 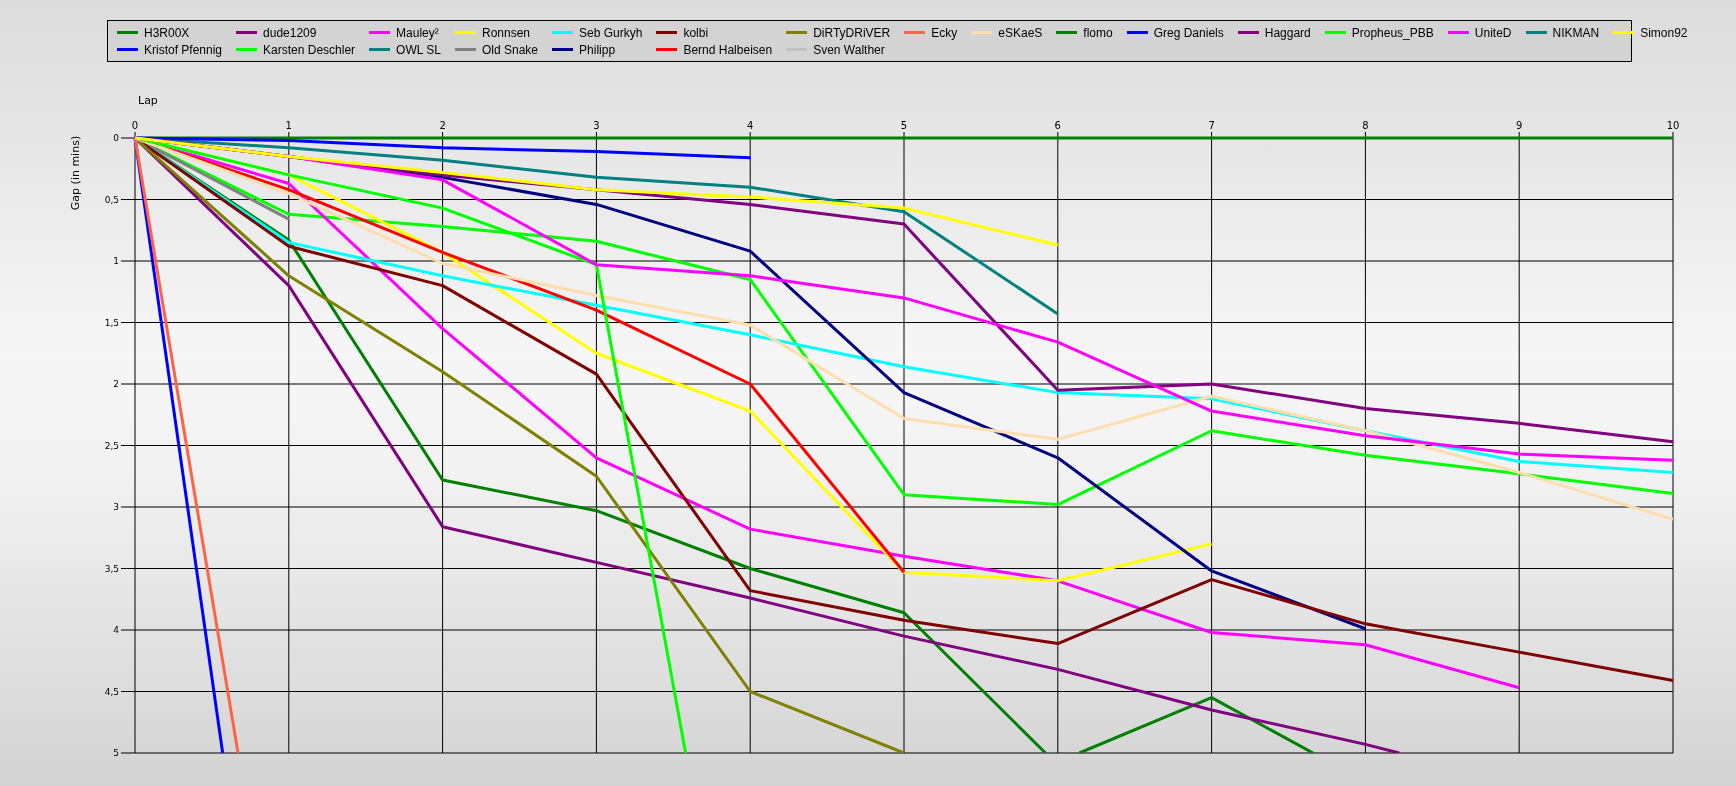 I want to click on x-tick-label: 4, so click(x=750, y=125).